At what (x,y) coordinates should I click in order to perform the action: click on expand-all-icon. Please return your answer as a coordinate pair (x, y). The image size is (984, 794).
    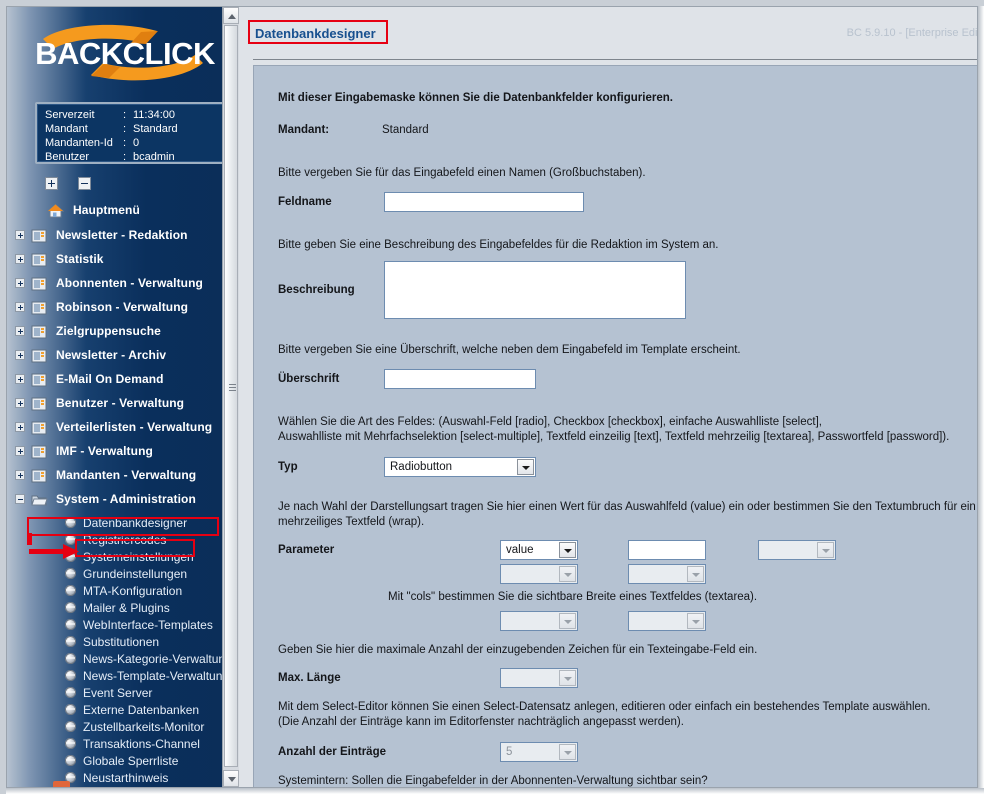
    Looking at the image, I should click on (51, 184).